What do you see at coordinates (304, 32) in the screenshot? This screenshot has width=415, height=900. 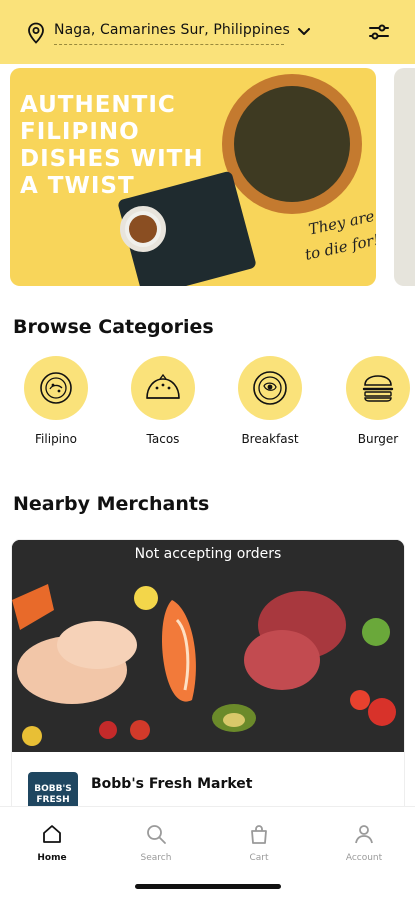 I see `chevron-down-icon` at bounding box center [304, 32].